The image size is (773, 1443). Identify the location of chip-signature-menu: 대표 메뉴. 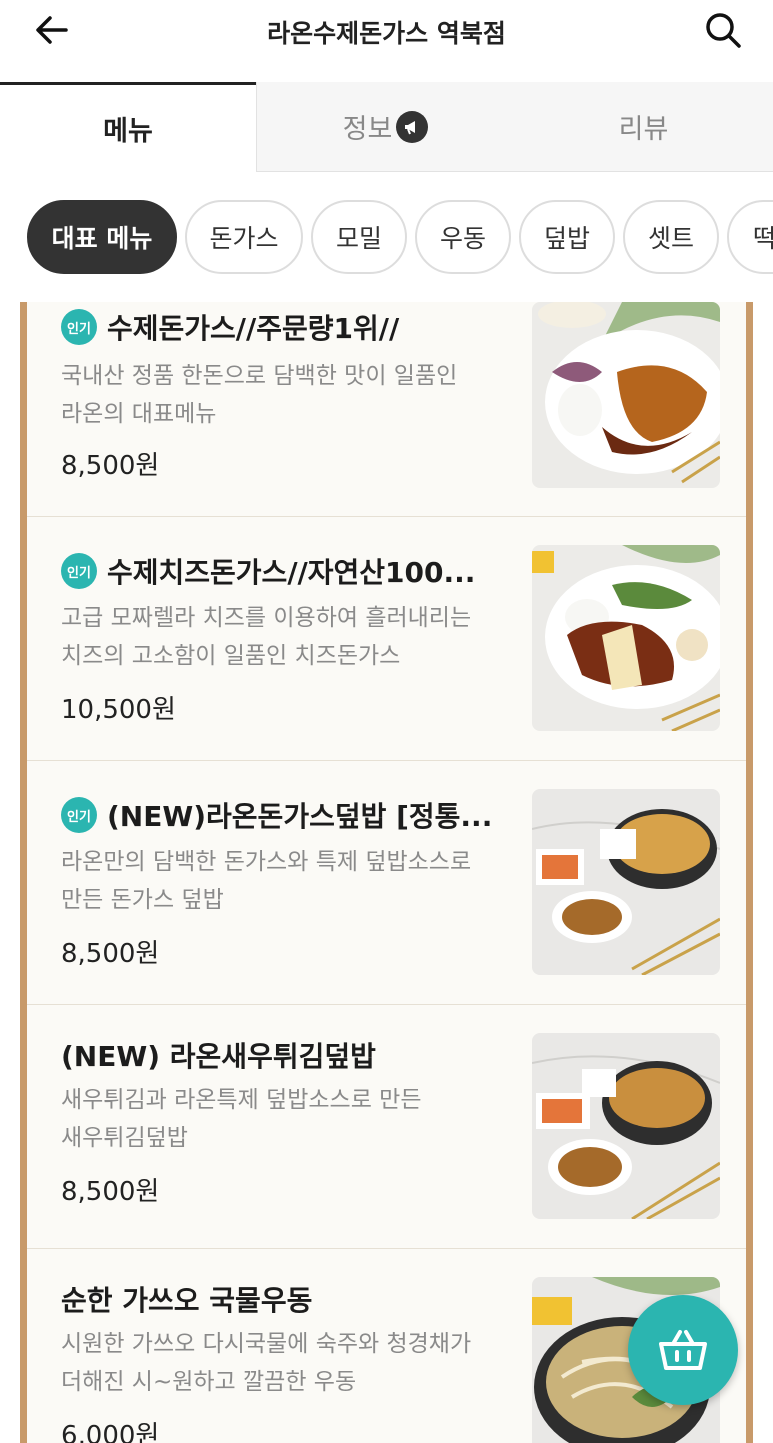
(102, 237).